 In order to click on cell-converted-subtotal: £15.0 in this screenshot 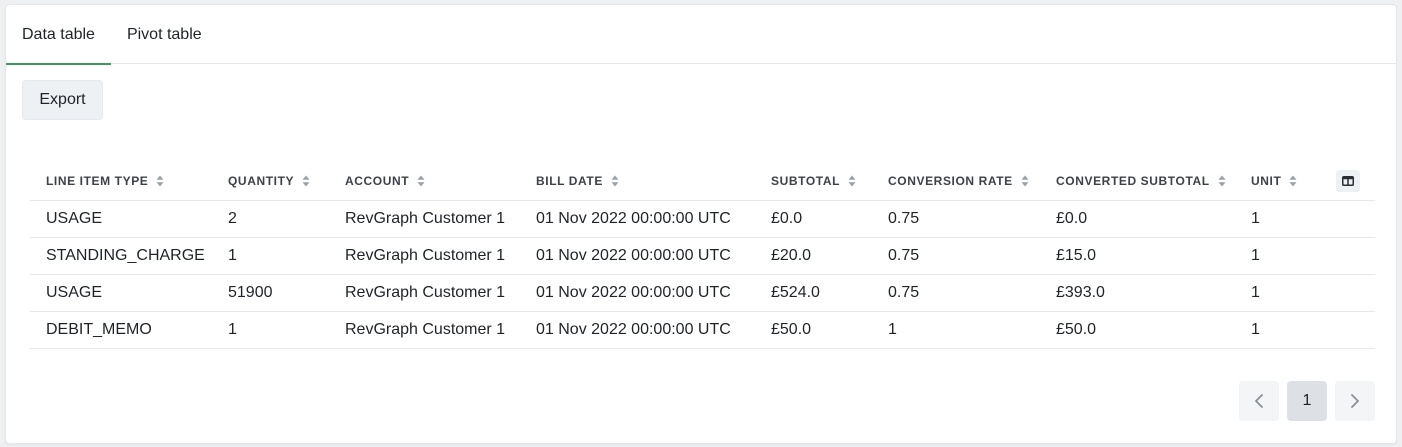, I will do `click(1137, 256)`.